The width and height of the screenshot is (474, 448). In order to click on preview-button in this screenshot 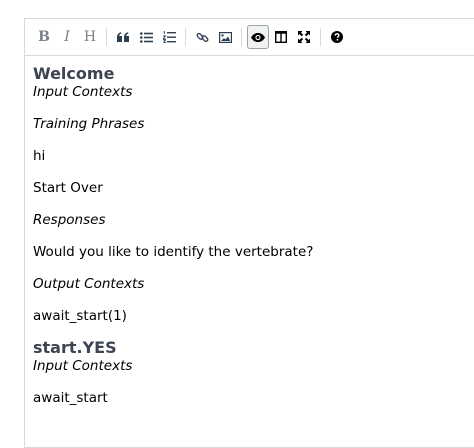, I will do `click(258, 37)`.